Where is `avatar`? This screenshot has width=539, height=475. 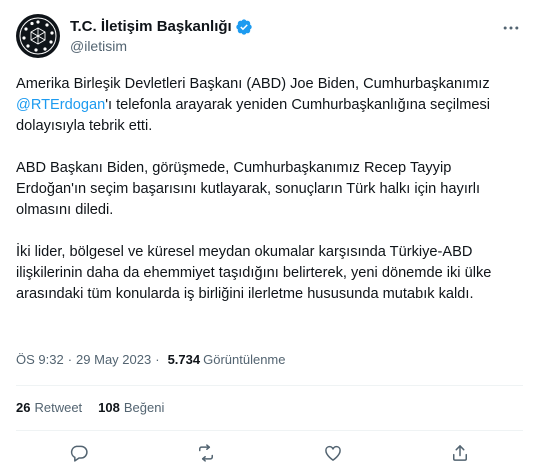
avatar is located at coordinates (38, 36).